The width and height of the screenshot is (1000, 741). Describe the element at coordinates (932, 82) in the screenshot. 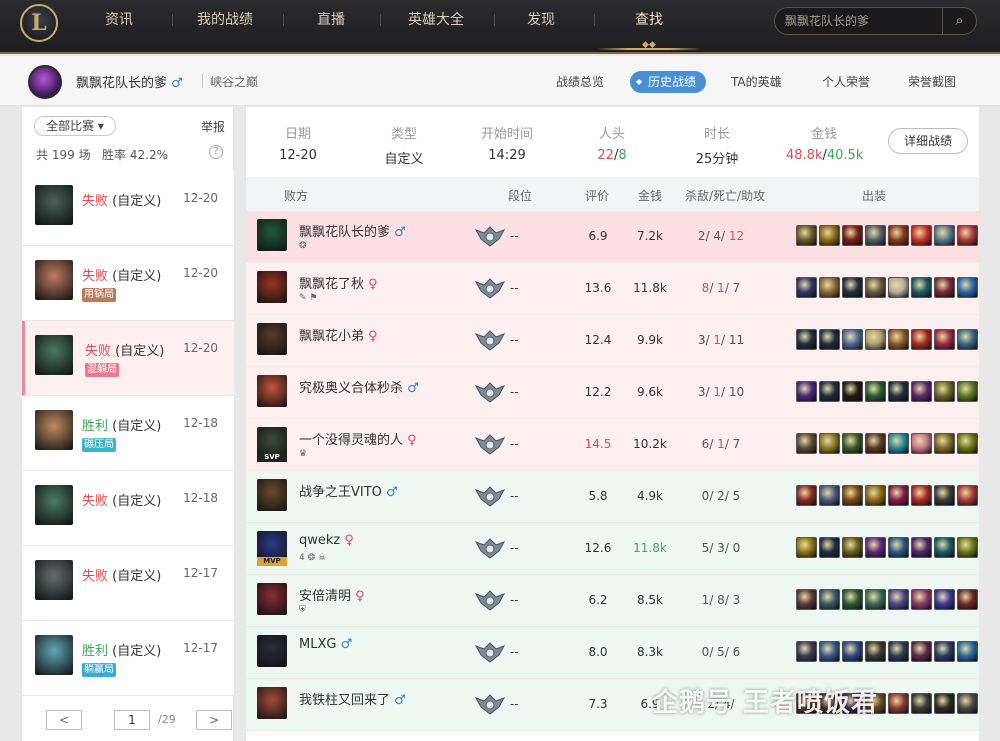

I see `tab-honor-screenshots: 荣誉截图` at that location.